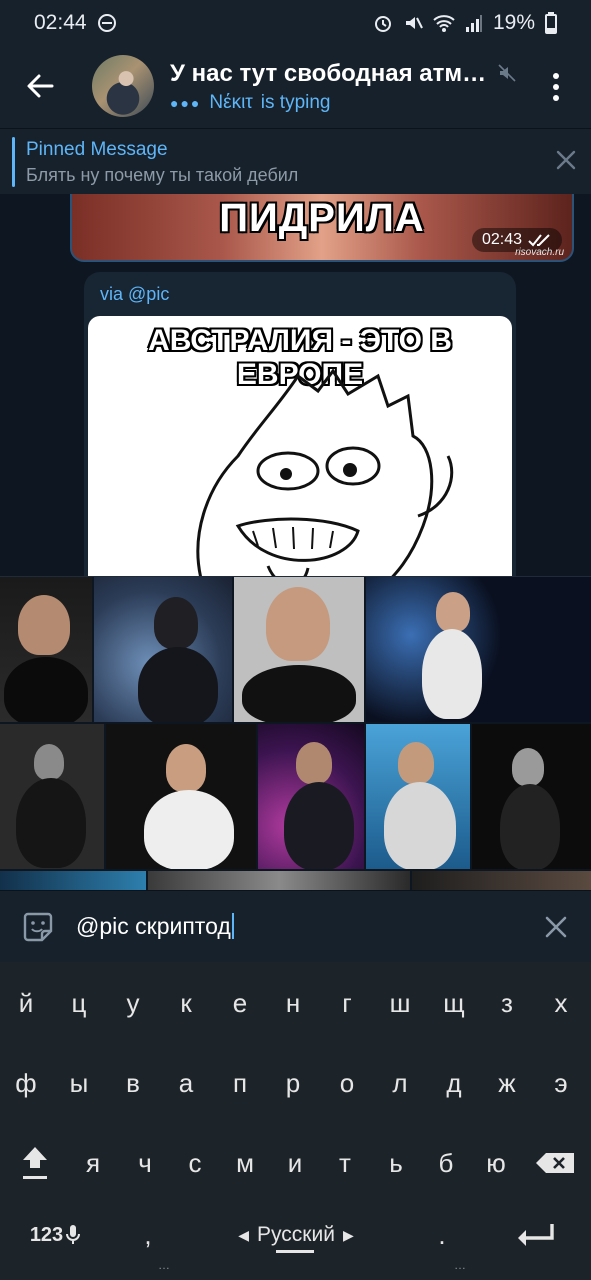  I want to click on battery-percent: 19%, so click(513, 22).